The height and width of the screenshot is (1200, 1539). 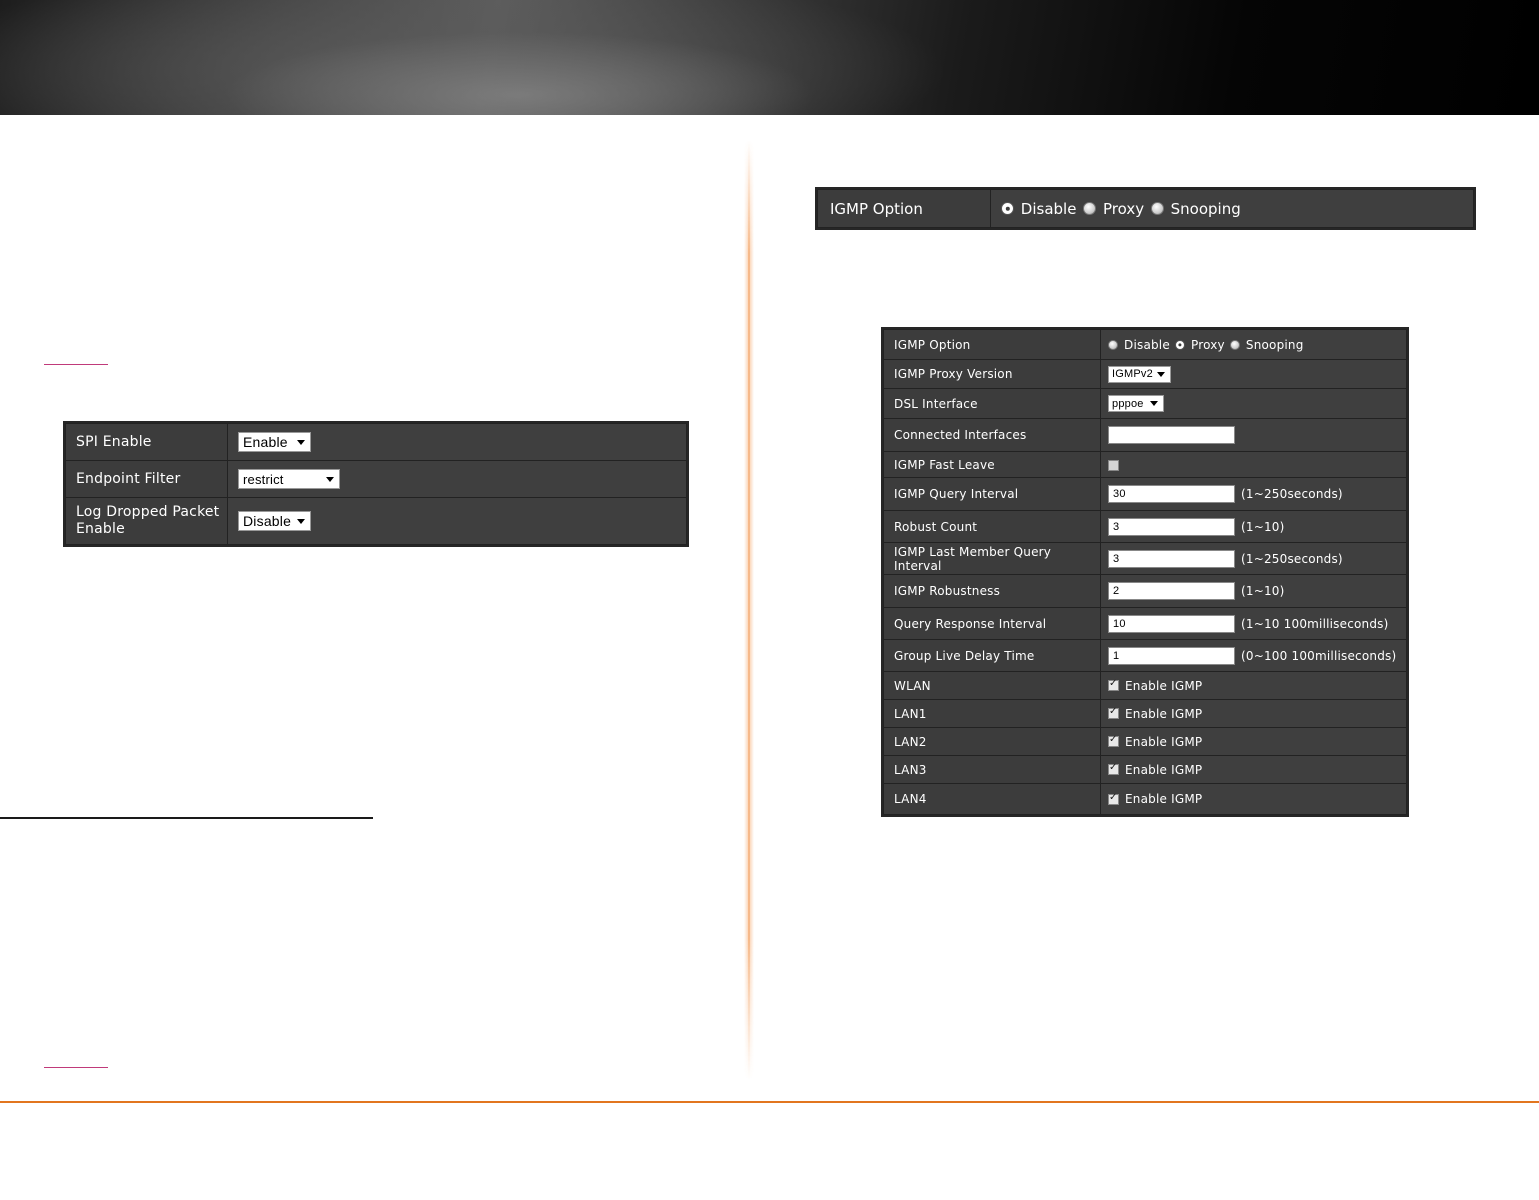 I want to click on lan2-enable-igmp-checkbox, so click(x=1113, y=741).